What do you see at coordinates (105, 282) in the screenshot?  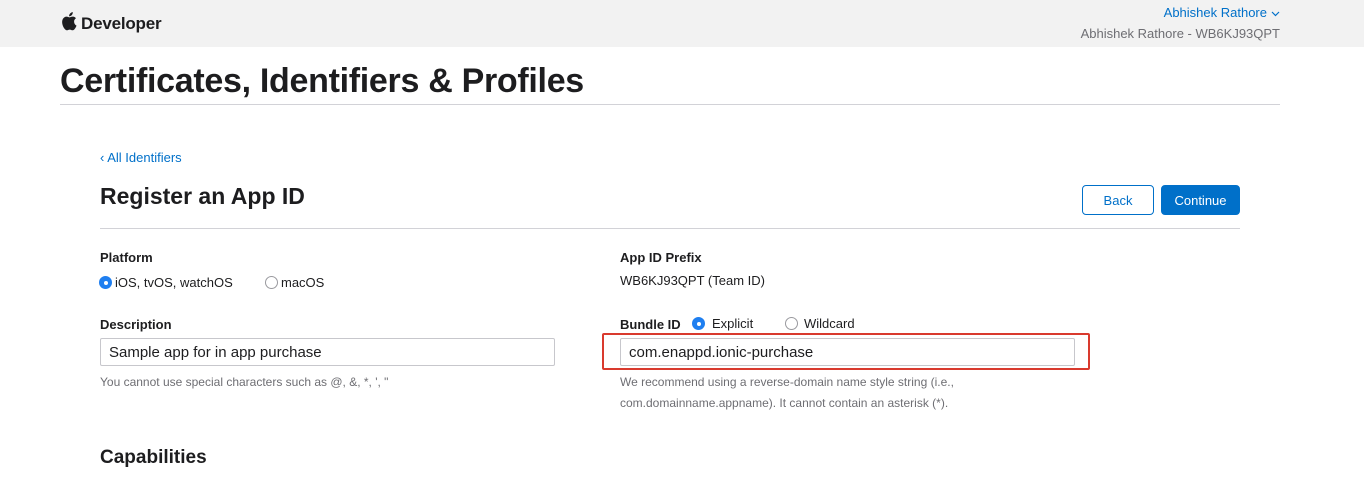 I see `radio-ios-selected` at bounding box center [105, 282].